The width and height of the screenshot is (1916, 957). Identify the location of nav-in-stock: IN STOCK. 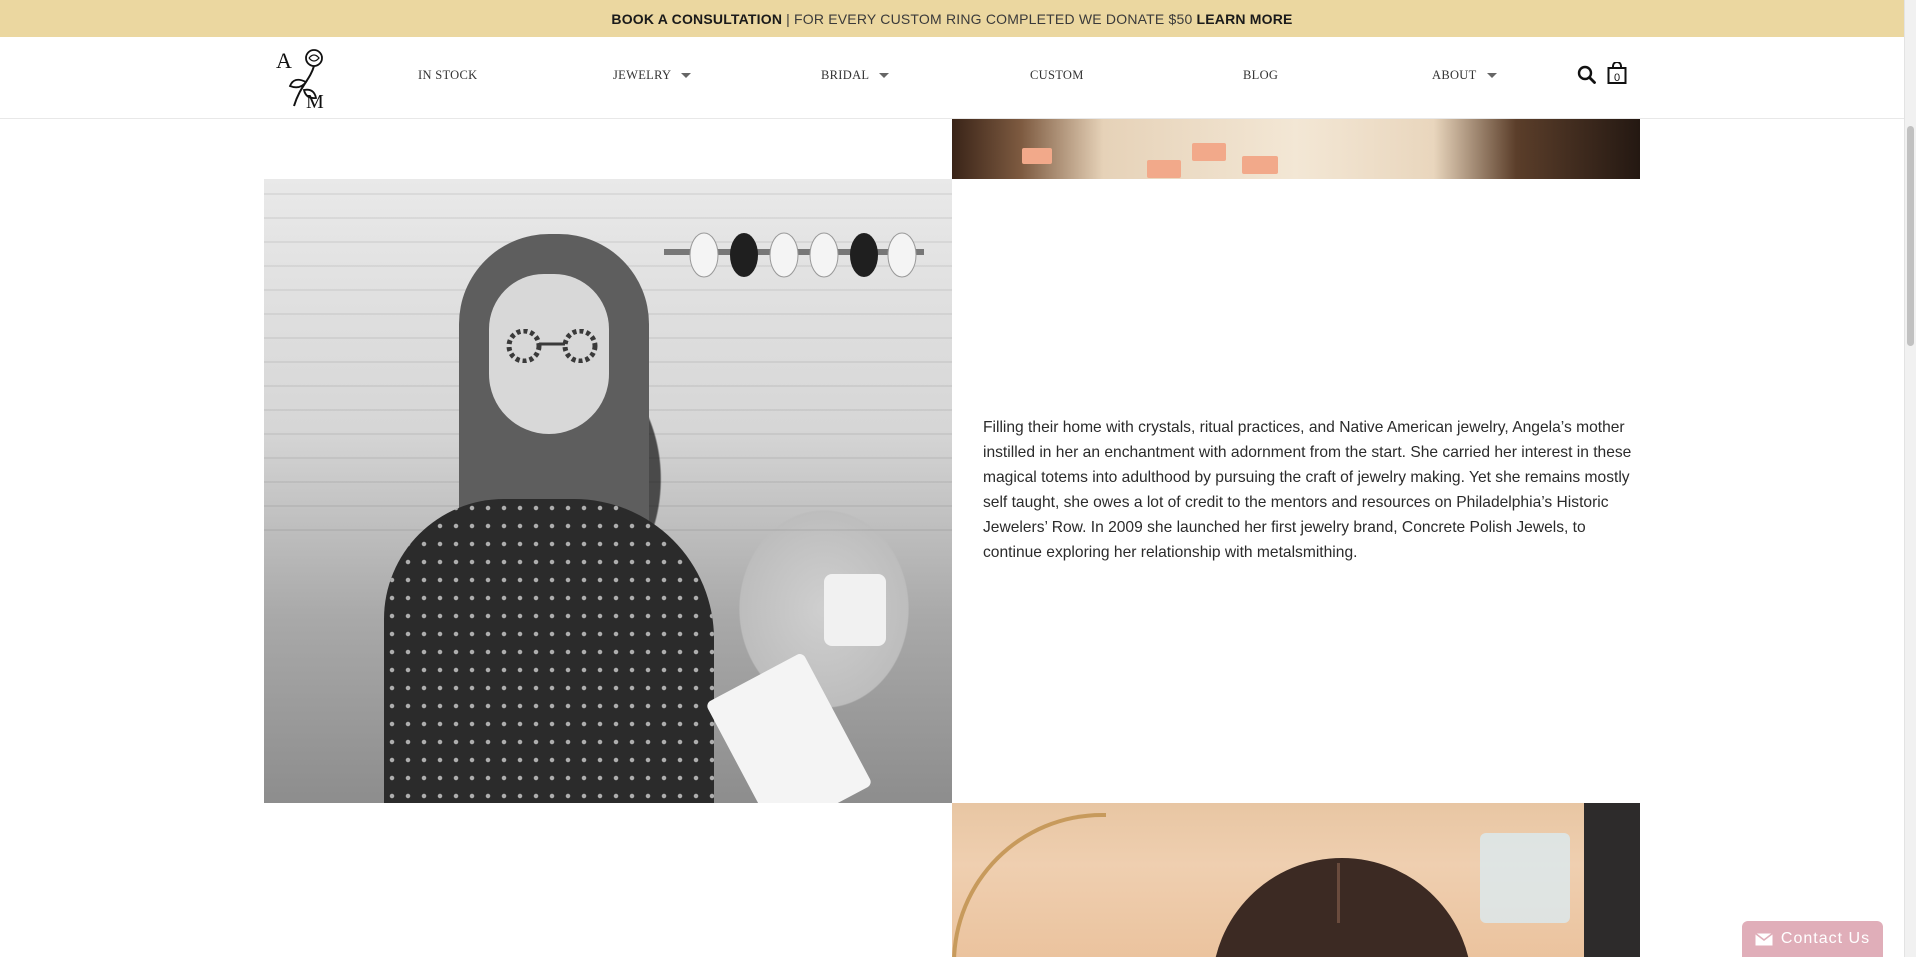
(447, 75).